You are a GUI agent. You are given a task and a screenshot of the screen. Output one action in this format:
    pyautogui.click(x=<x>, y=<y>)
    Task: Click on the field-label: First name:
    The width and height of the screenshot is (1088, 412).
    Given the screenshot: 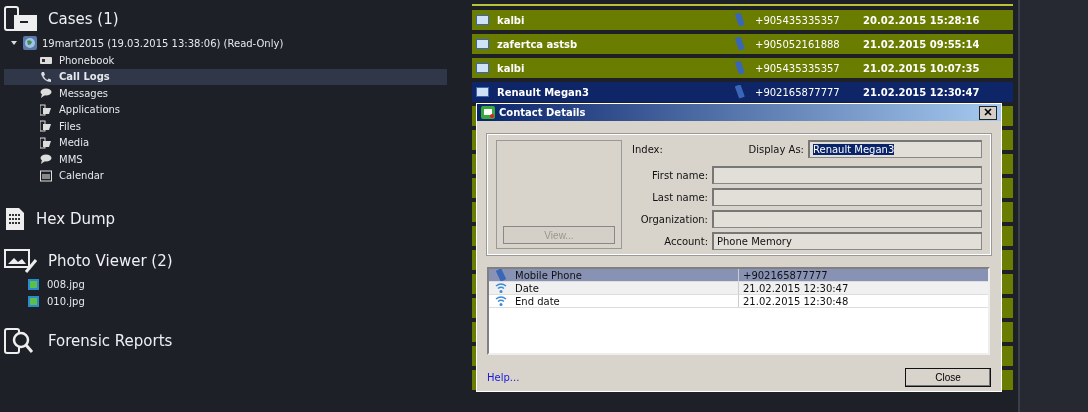 What is the action you would take?
    pyautogui.click(x=679, y=175)
    